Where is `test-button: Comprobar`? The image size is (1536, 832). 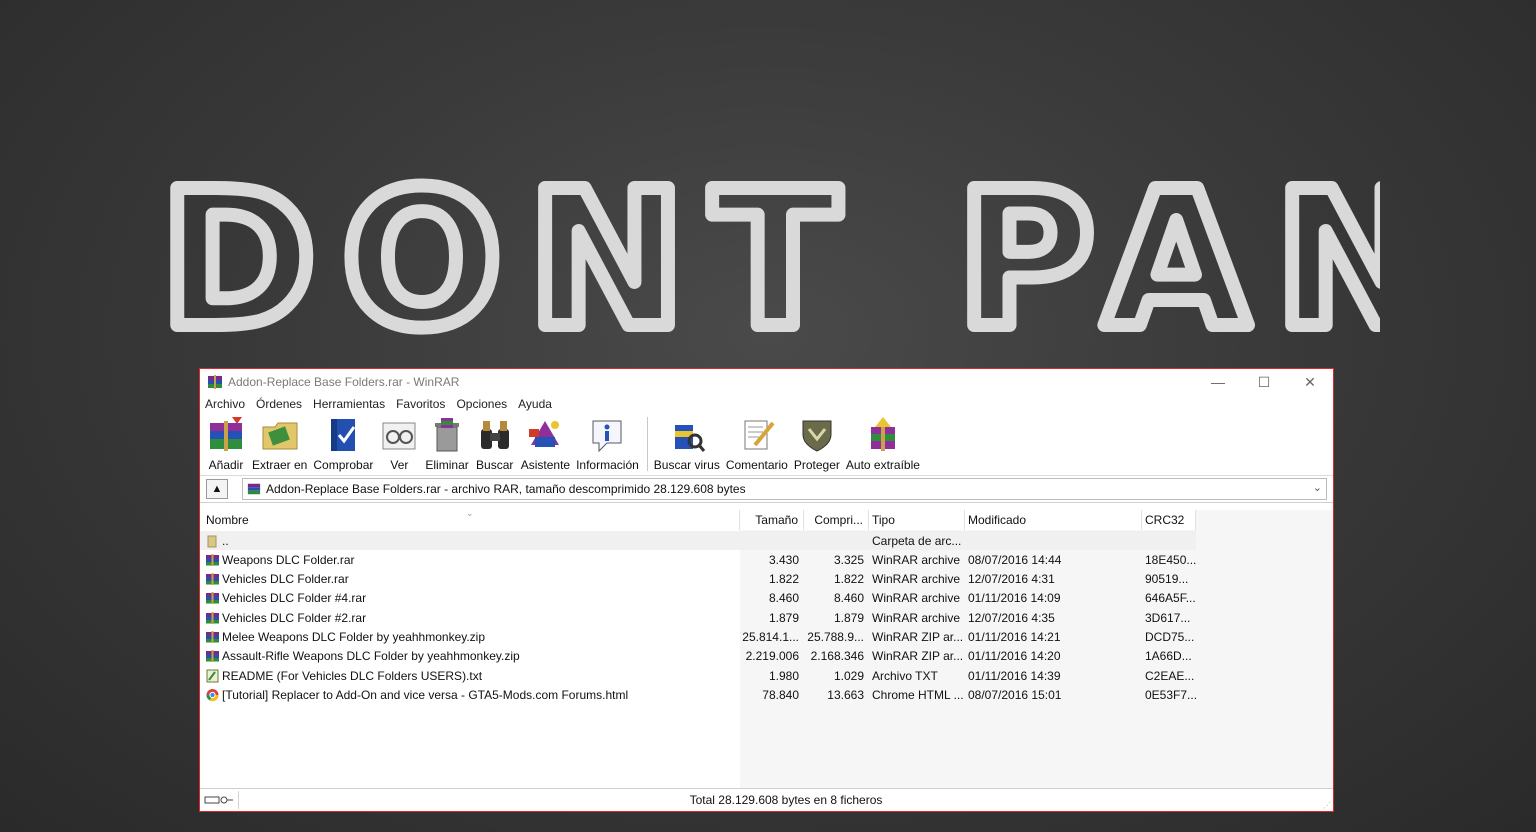
test-button: Comprobar is located at coordinates (343, 442).